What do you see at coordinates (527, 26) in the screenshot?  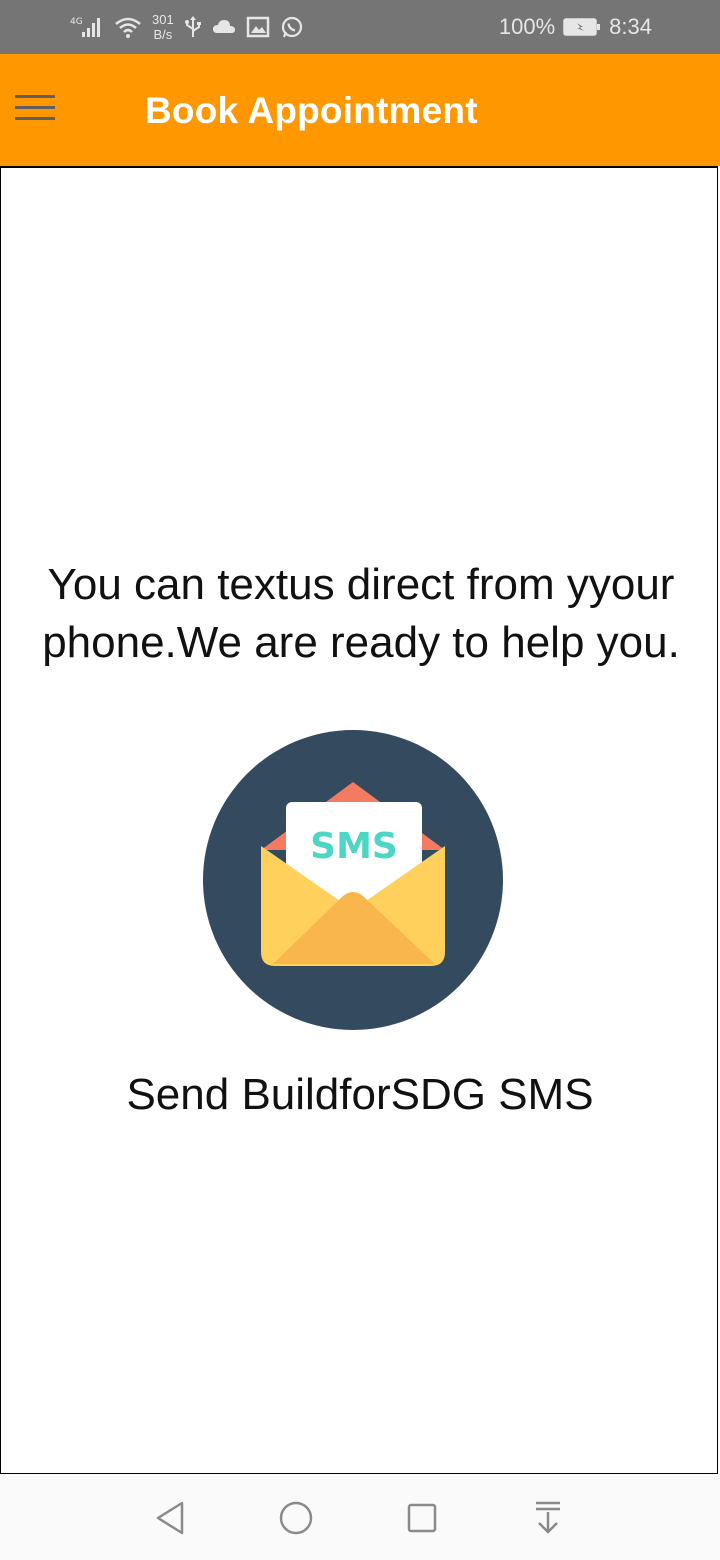 I see `battery-percent: 100%` at bounding box center [527, 26].